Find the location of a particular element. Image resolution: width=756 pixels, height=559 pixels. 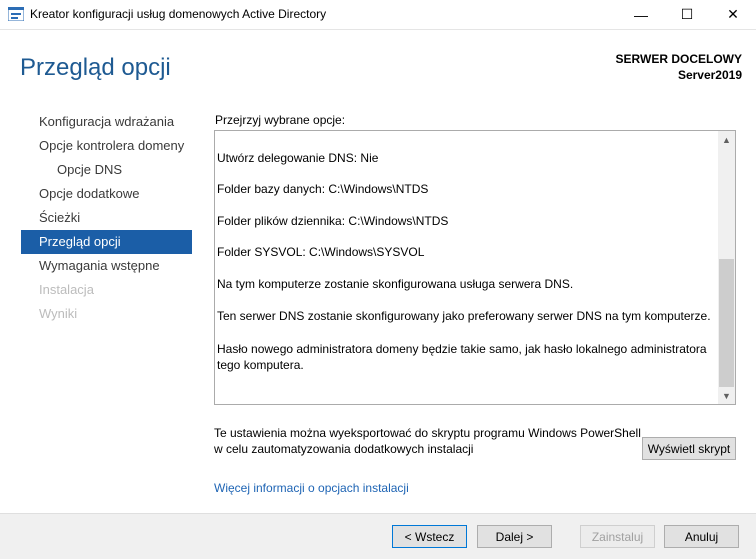

maximize-button: ☐ is located at coordinates (687, 14).